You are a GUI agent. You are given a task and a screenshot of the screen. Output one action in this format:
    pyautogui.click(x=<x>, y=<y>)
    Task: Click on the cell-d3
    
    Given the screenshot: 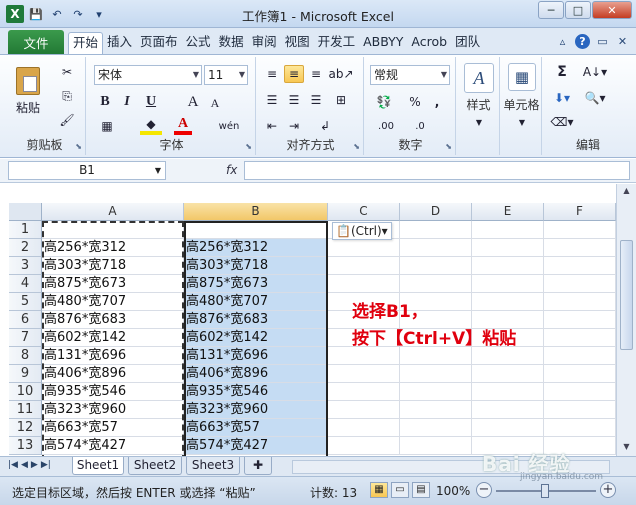 What is the action you would take?
    pyautogui.click(x=436, y=266)
    